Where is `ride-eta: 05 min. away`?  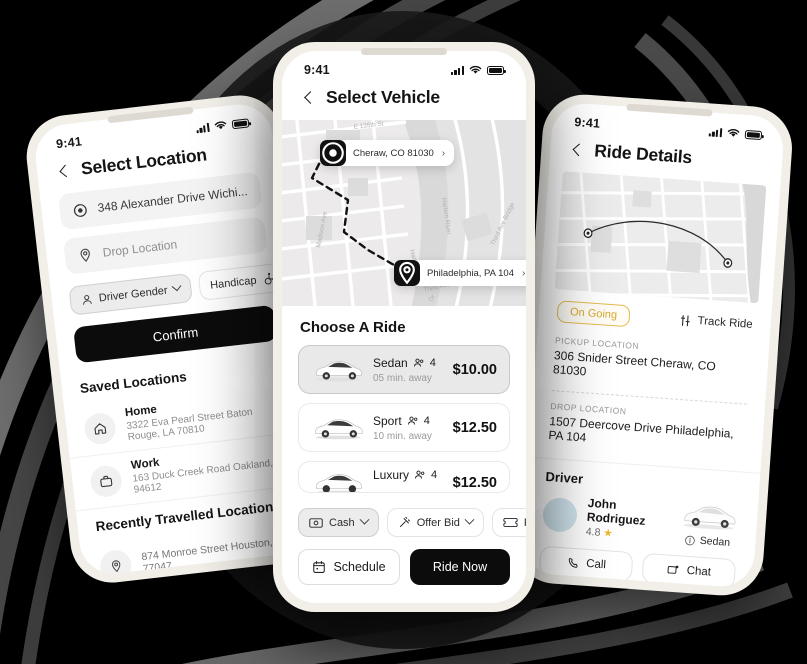
ride-eta: 05 min. away is located at coordinates (402, 378).